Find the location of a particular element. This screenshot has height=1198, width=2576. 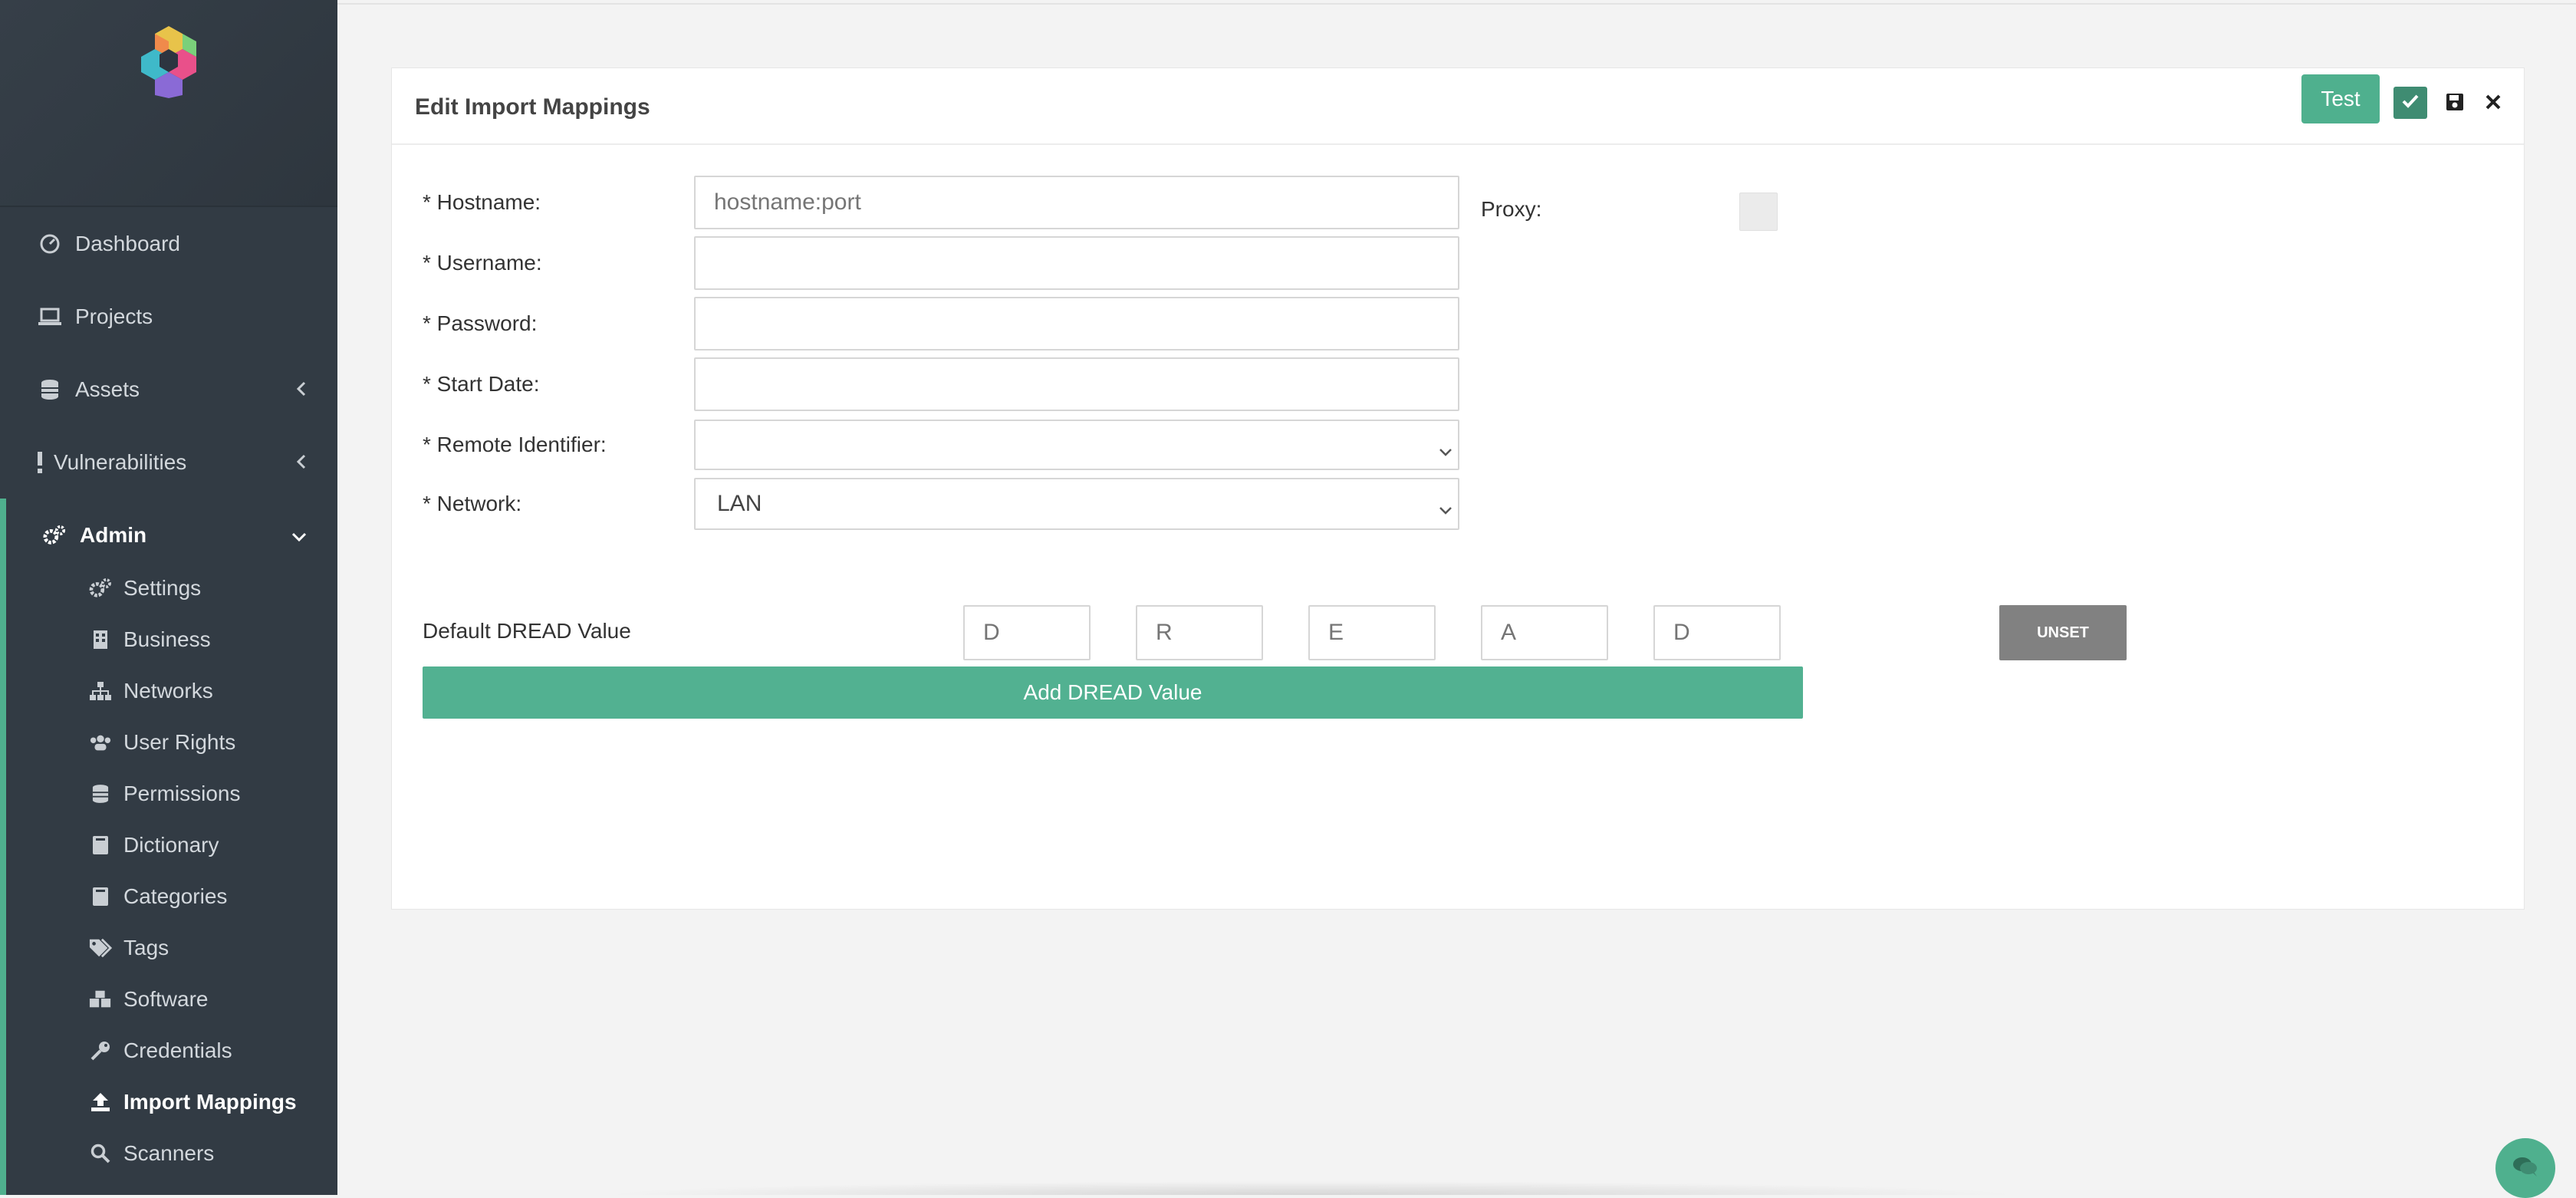

sidebar-subitem-software: Software is located at coordinates (171, 999).